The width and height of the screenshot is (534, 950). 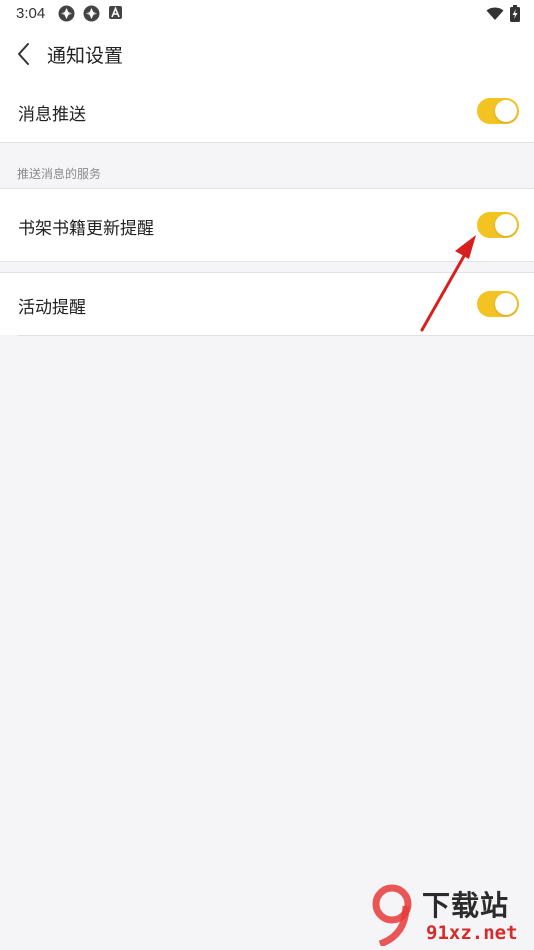 What do you see at coordinates (31, 13) in the screenshot?
I see `status-time: 3:04` at bounding box center [31, 13].